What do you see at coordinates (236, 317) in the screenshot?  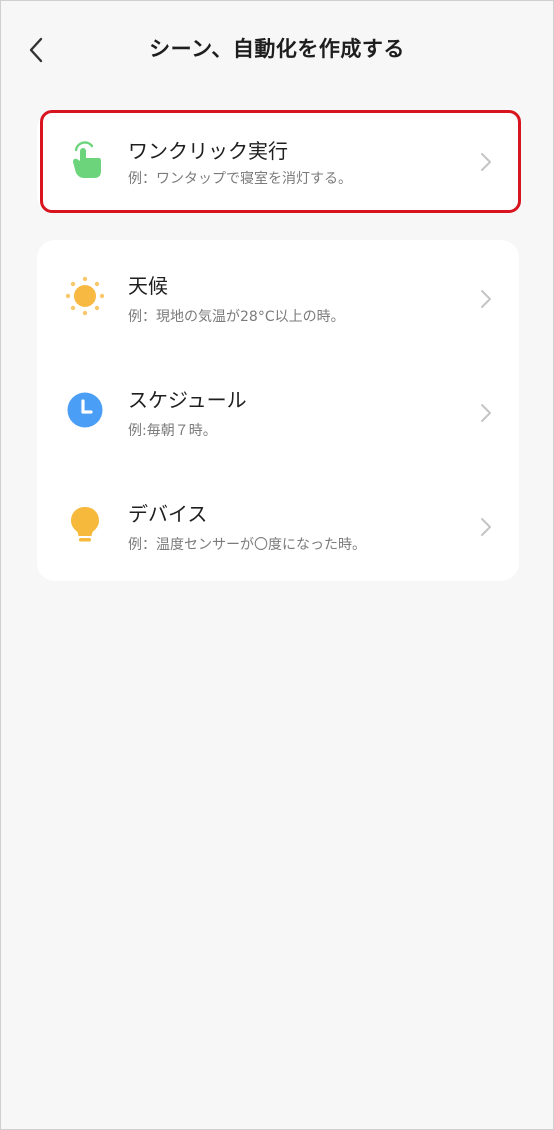 I see `weather-desc: 例：現地の気温が28°C以上の時。` at bounding box center [236, 317].